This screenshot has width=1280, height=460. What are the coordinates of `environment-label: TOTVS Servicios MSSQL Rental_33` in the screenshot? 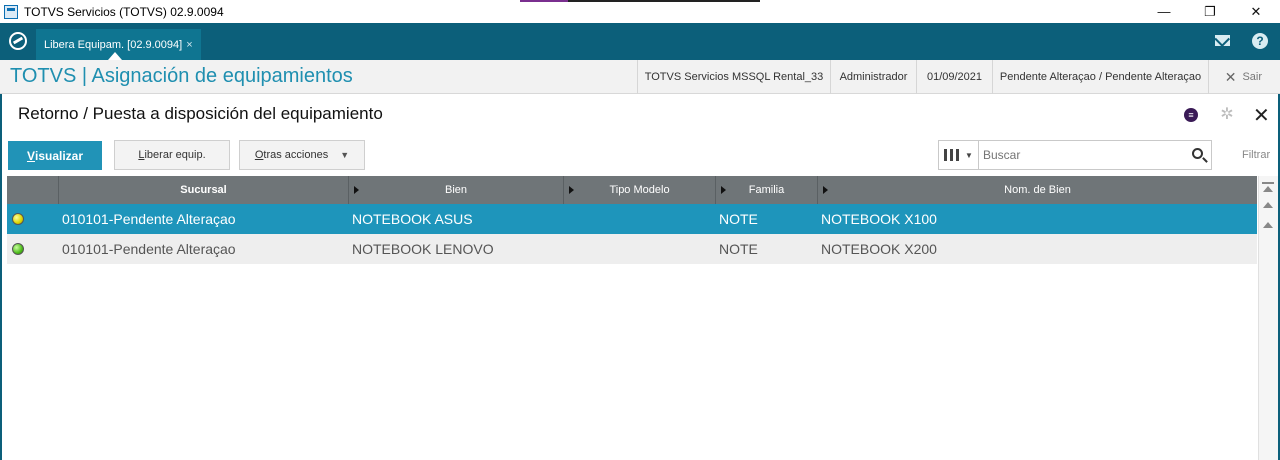 It's located at (733, 77).